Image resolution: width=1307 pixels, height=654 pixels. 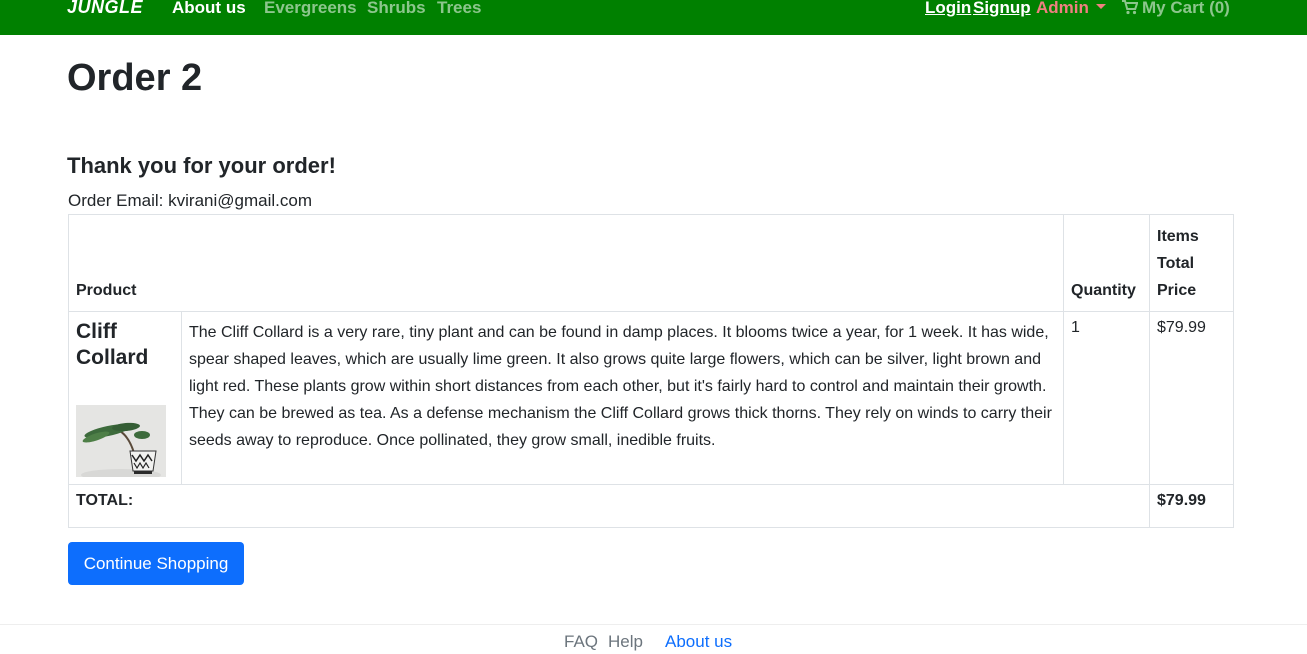 I want to click on nav-about-us: About us, so click(x=209, y=9).